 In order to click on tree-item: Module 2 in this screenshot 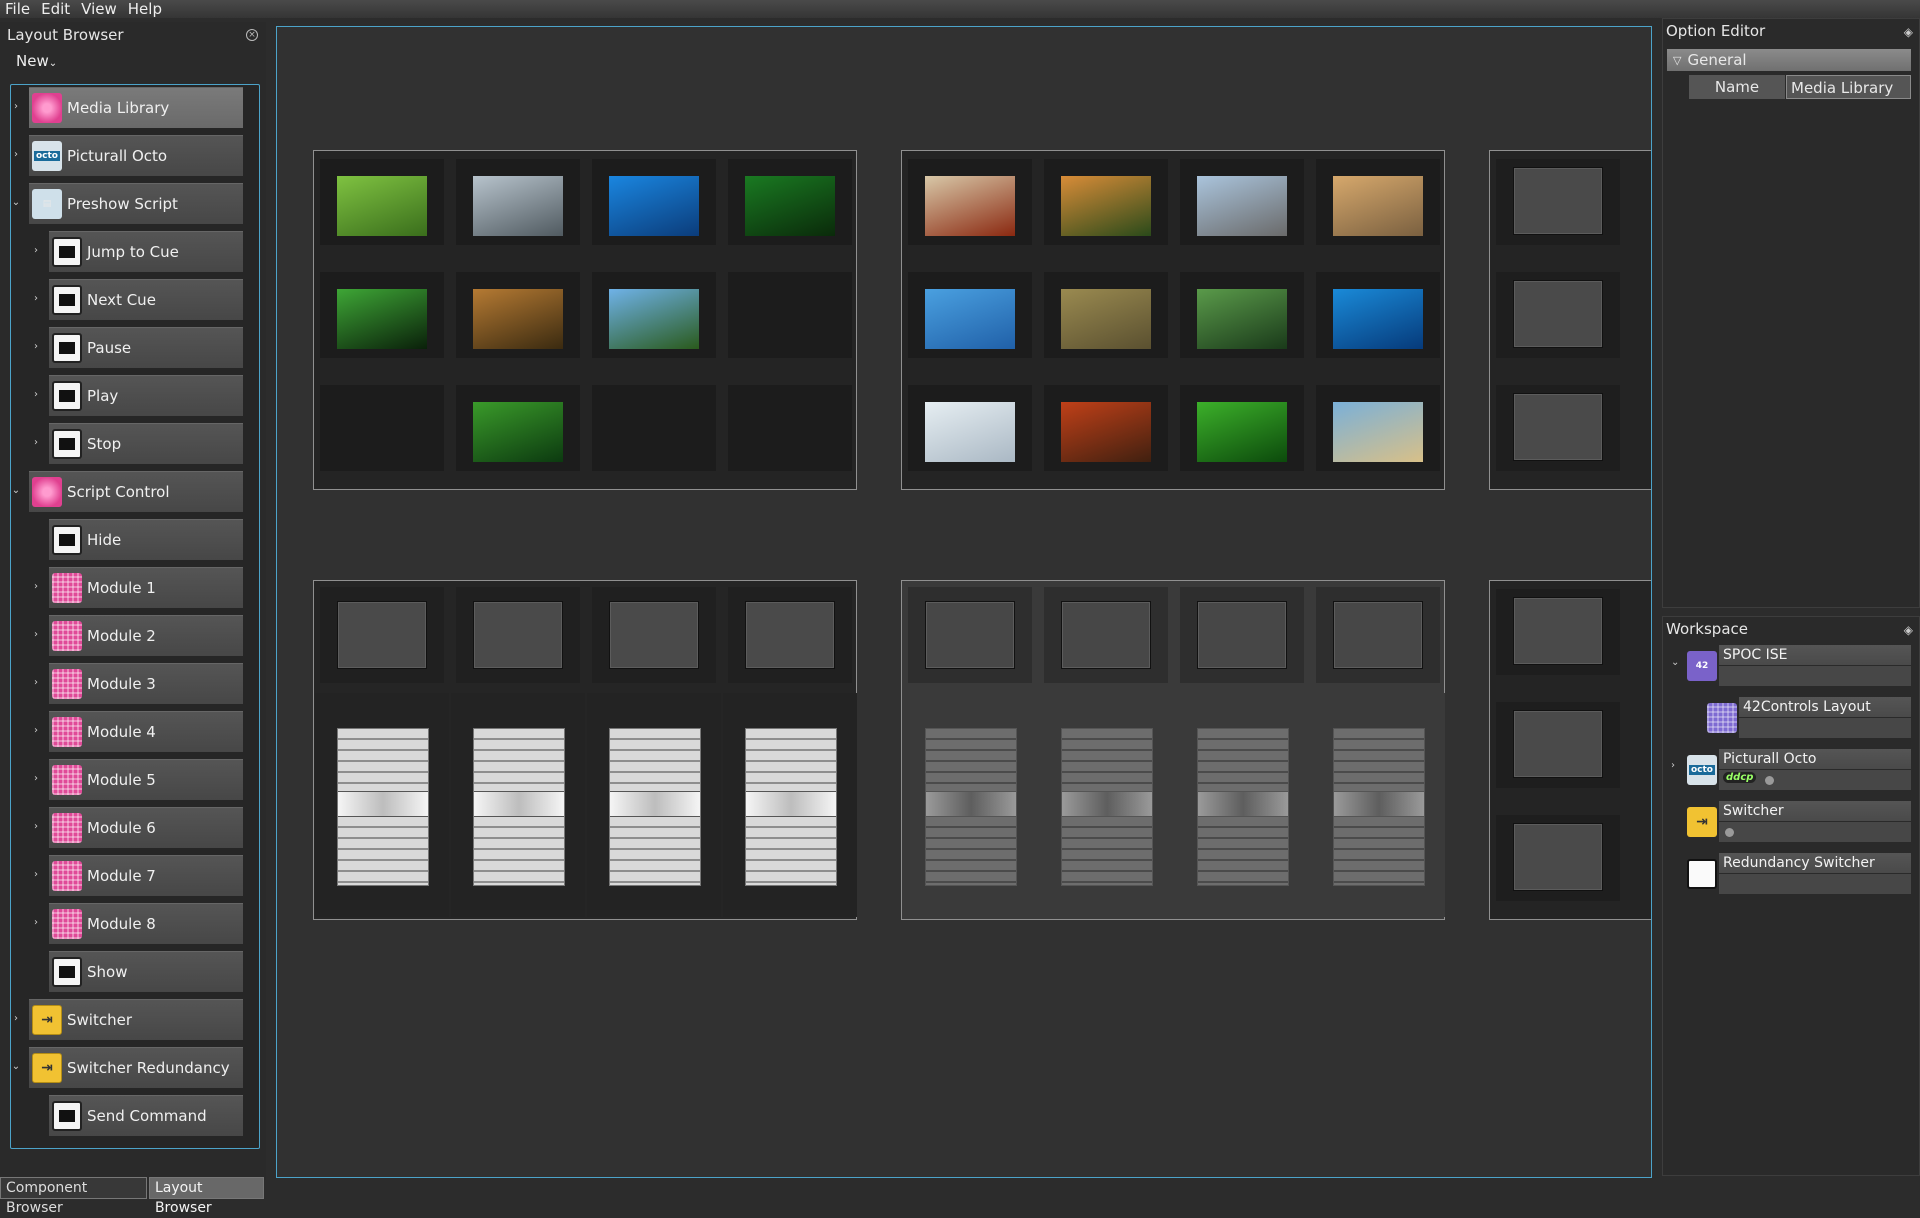, I will do `click(146, 635)`.